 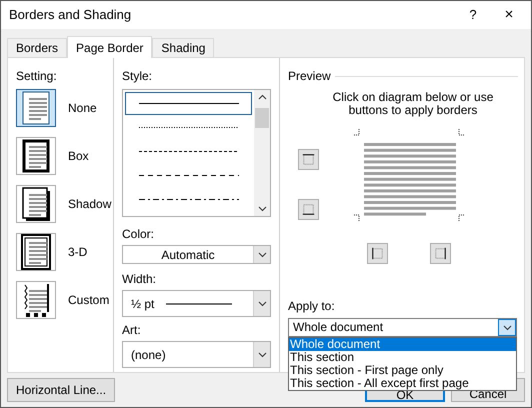 What do you see at coordinates (82, 108) in the screenshot?
I see `setting-label: None` at bounding box center [82, 108].